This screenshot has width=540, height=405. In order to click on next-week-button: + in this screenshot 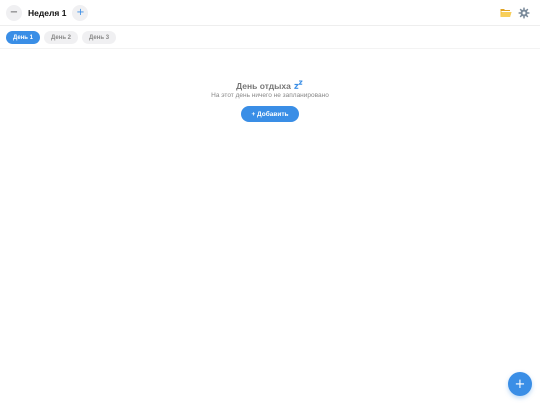, I will do `click(80, 12)`.